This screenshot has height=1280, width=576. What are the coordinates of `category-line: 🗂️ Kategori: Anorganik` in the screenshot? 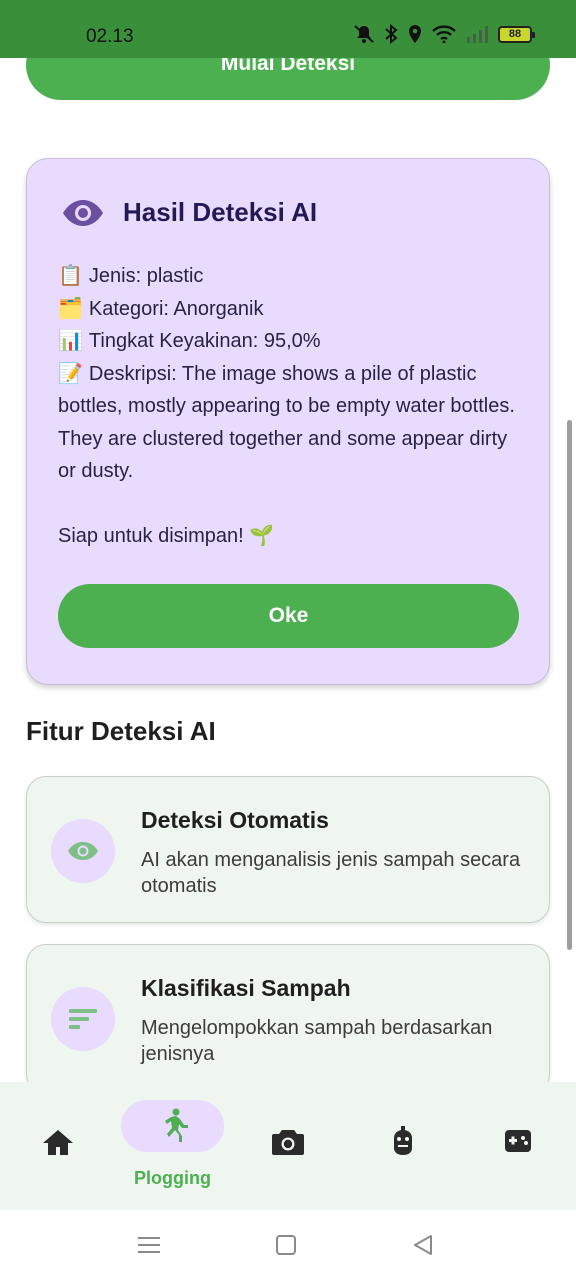 It's located at (161, 308).